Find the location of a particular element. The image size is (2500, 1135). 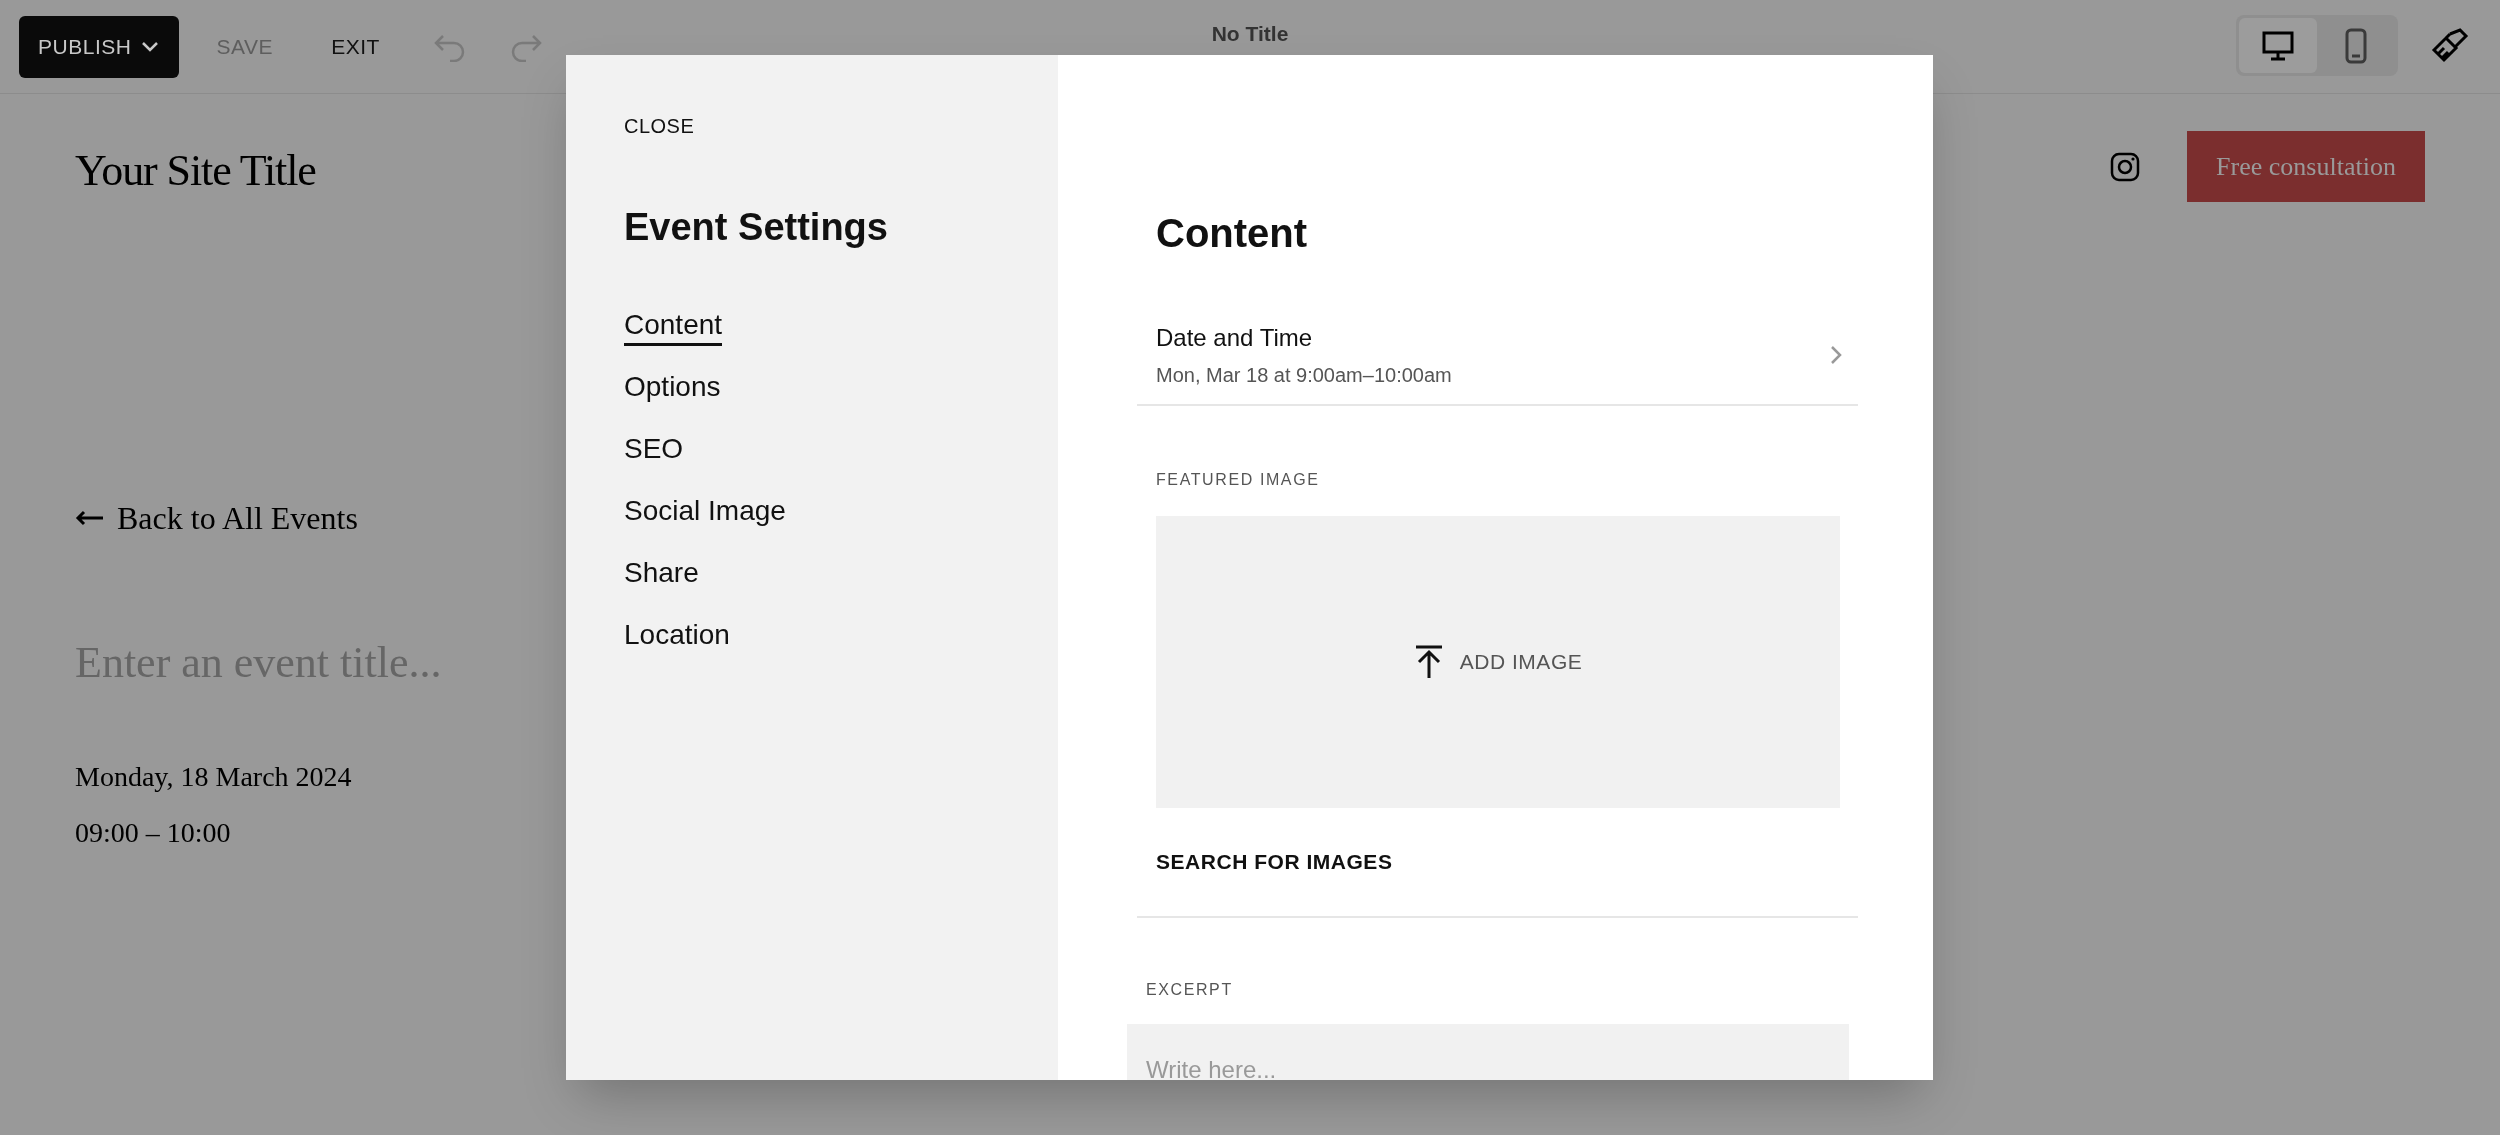

settings-tab: Location is located at coordinates (677, 636).